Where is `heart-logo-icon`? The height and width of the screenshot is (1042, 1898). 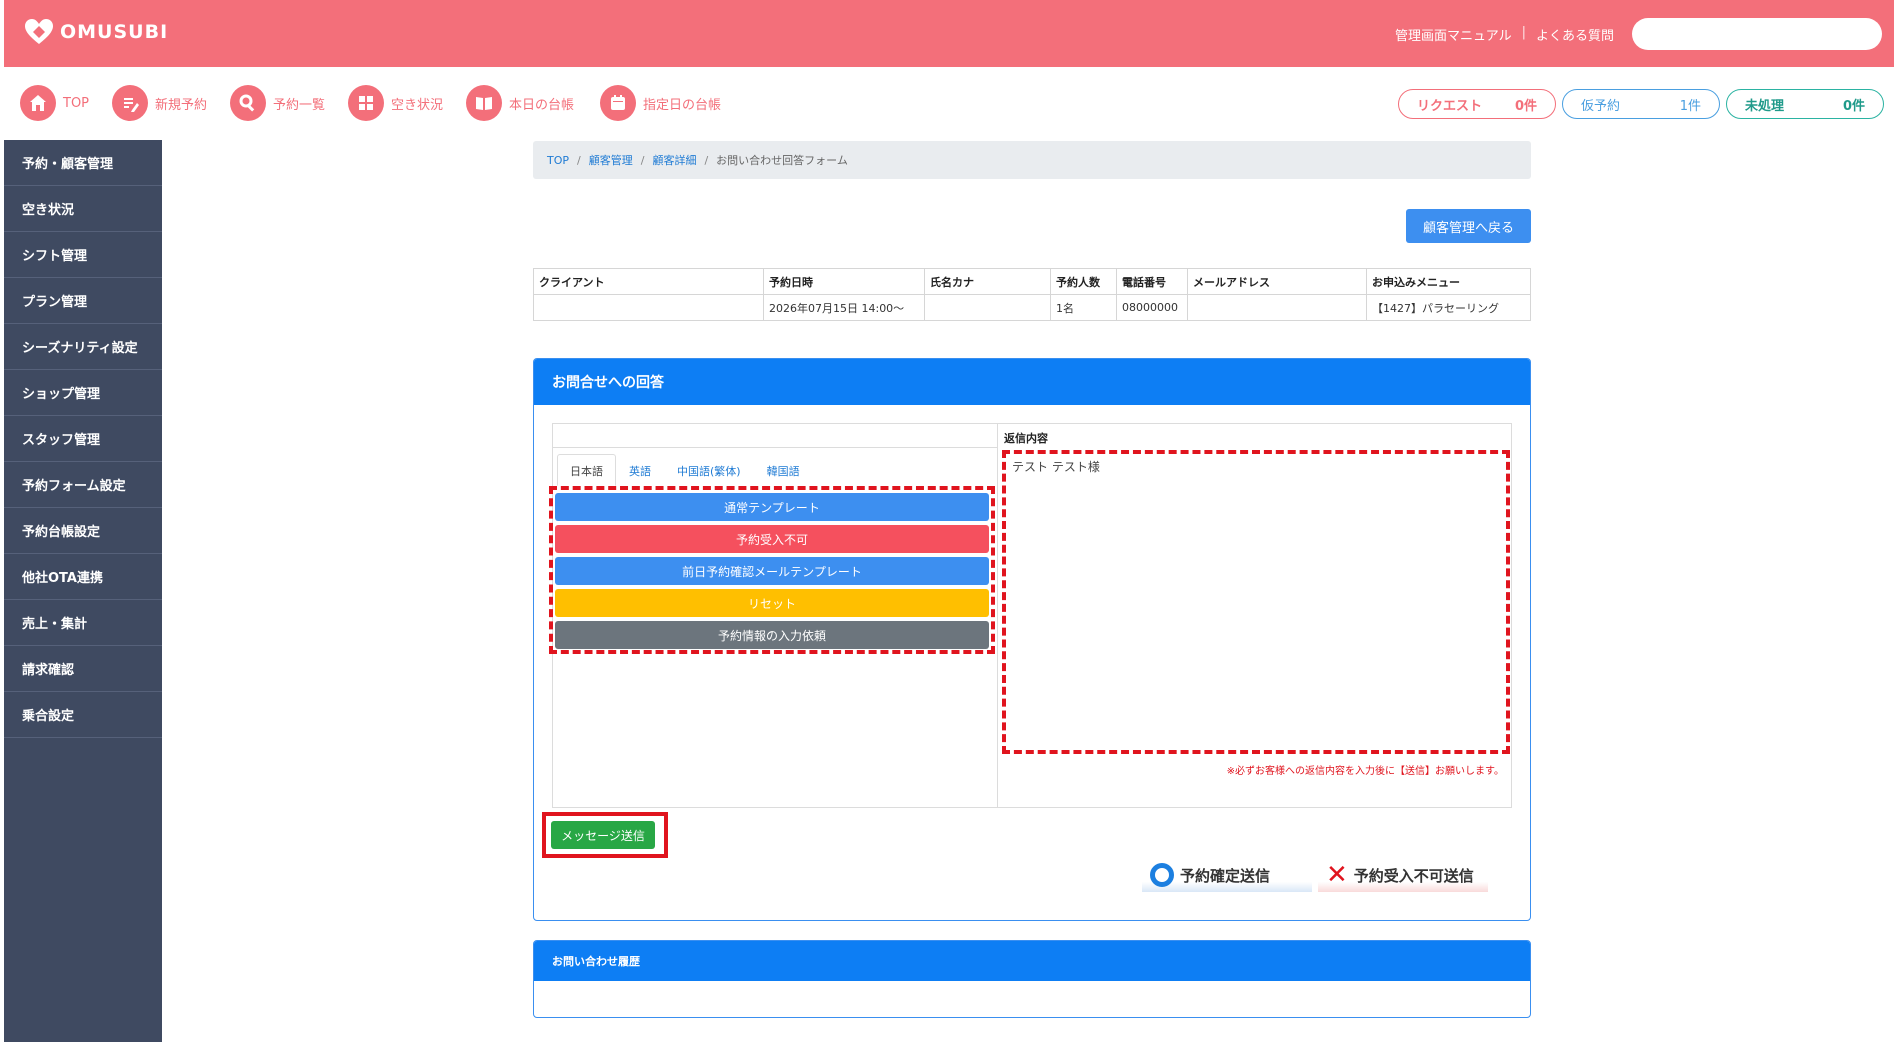 heart-logo-icon is located at coordinates (39, 31).